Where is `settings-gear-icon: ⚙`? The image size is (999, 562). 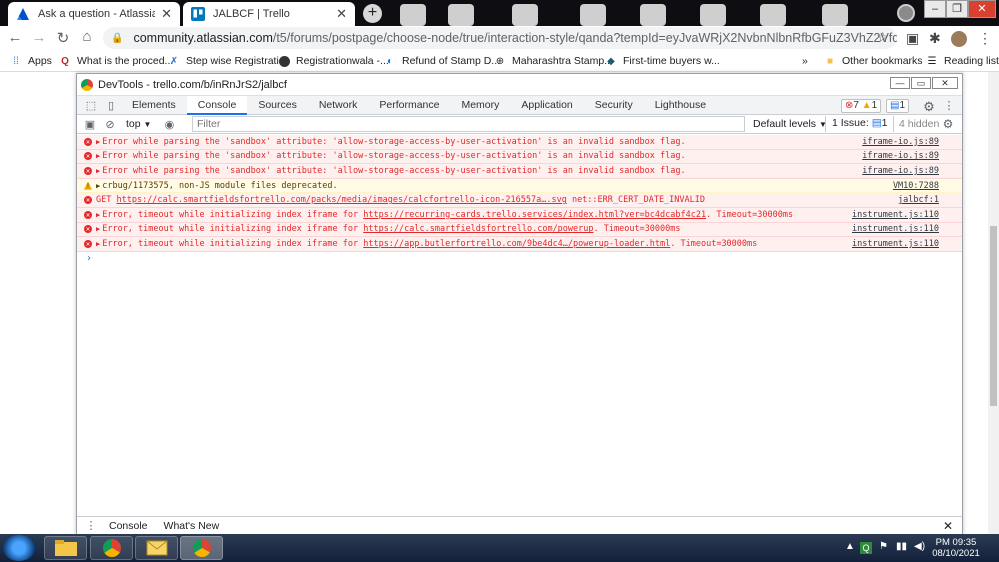 settings-gear-icon: ⚙ is located at coordinates (929, 107).